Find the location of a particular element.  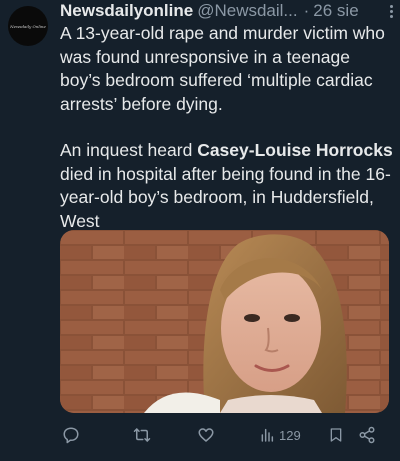

reply-button is located at coordinates (71, 435).